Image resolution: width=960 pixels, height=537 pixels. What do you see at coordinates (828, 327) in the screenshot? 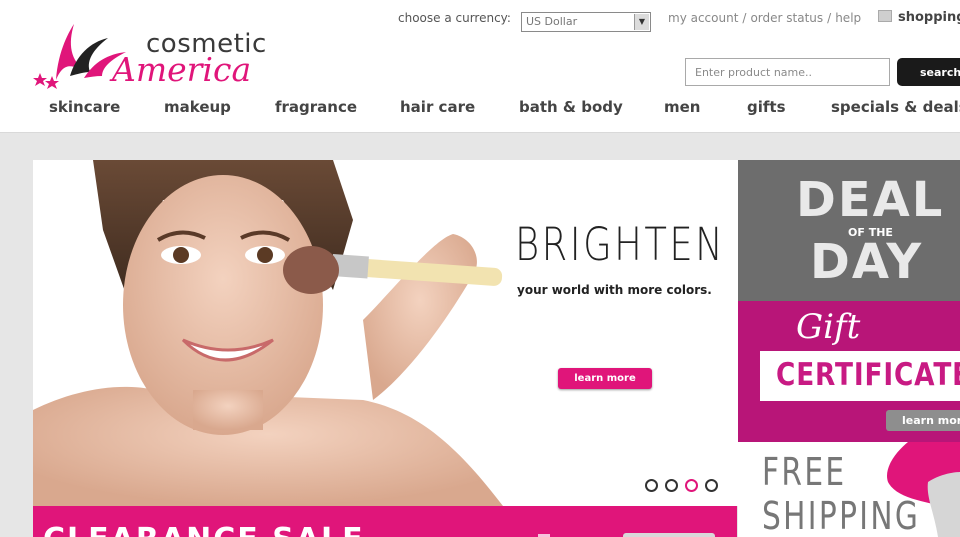
I see `gift-word: Gift` at bounding box center [828, 327].